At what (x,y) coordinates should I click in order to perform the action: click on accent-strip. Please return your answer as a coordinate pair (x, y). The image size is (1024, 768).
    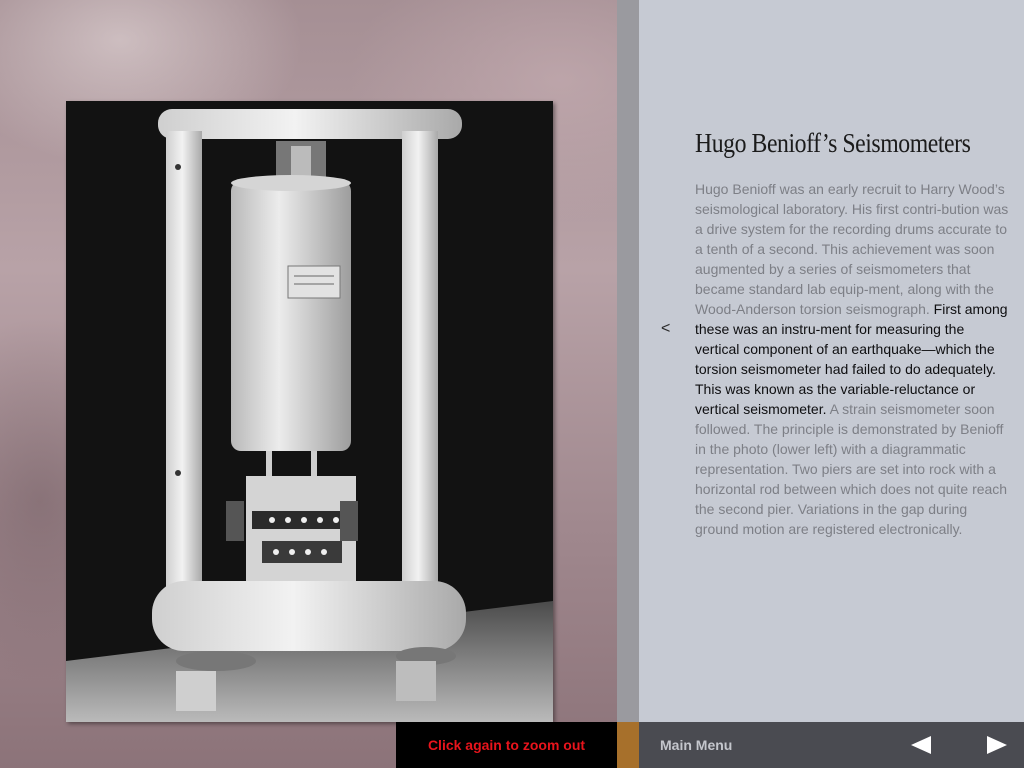
    Looking at the image, I should click on (628, 745).